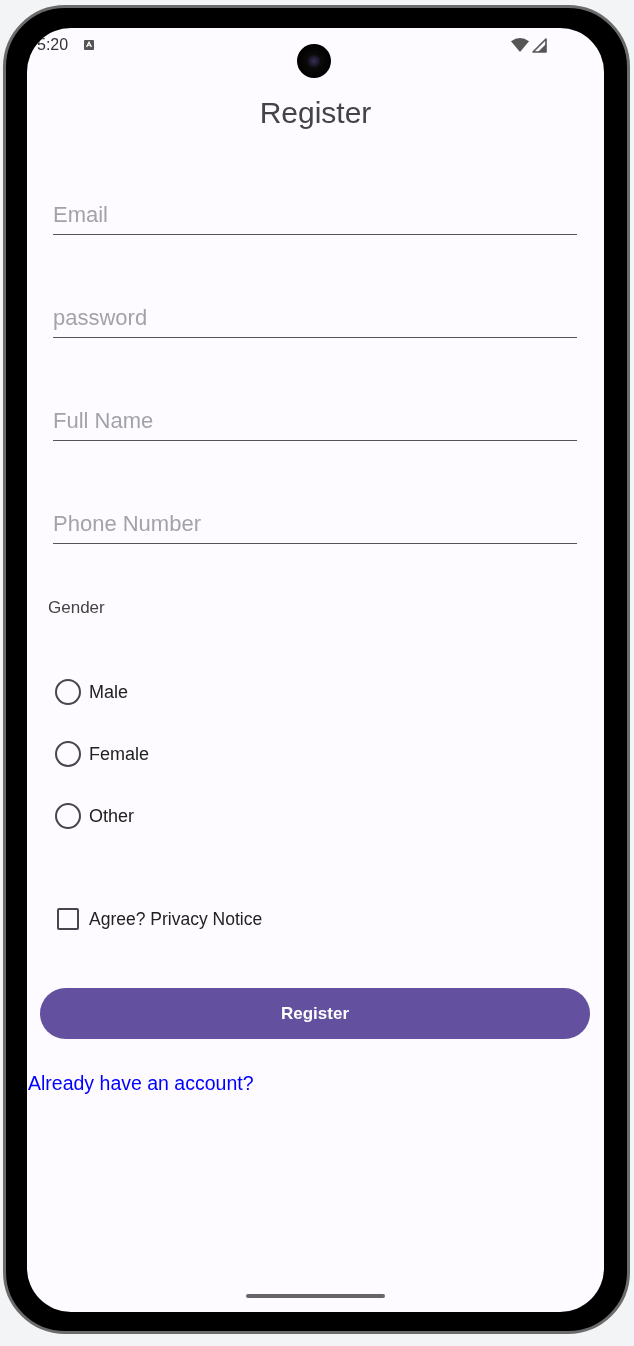  What do you see at coordinates (314, 61) in the screenshot?
I see `camera-cutout` at bounding box center [314, 61].